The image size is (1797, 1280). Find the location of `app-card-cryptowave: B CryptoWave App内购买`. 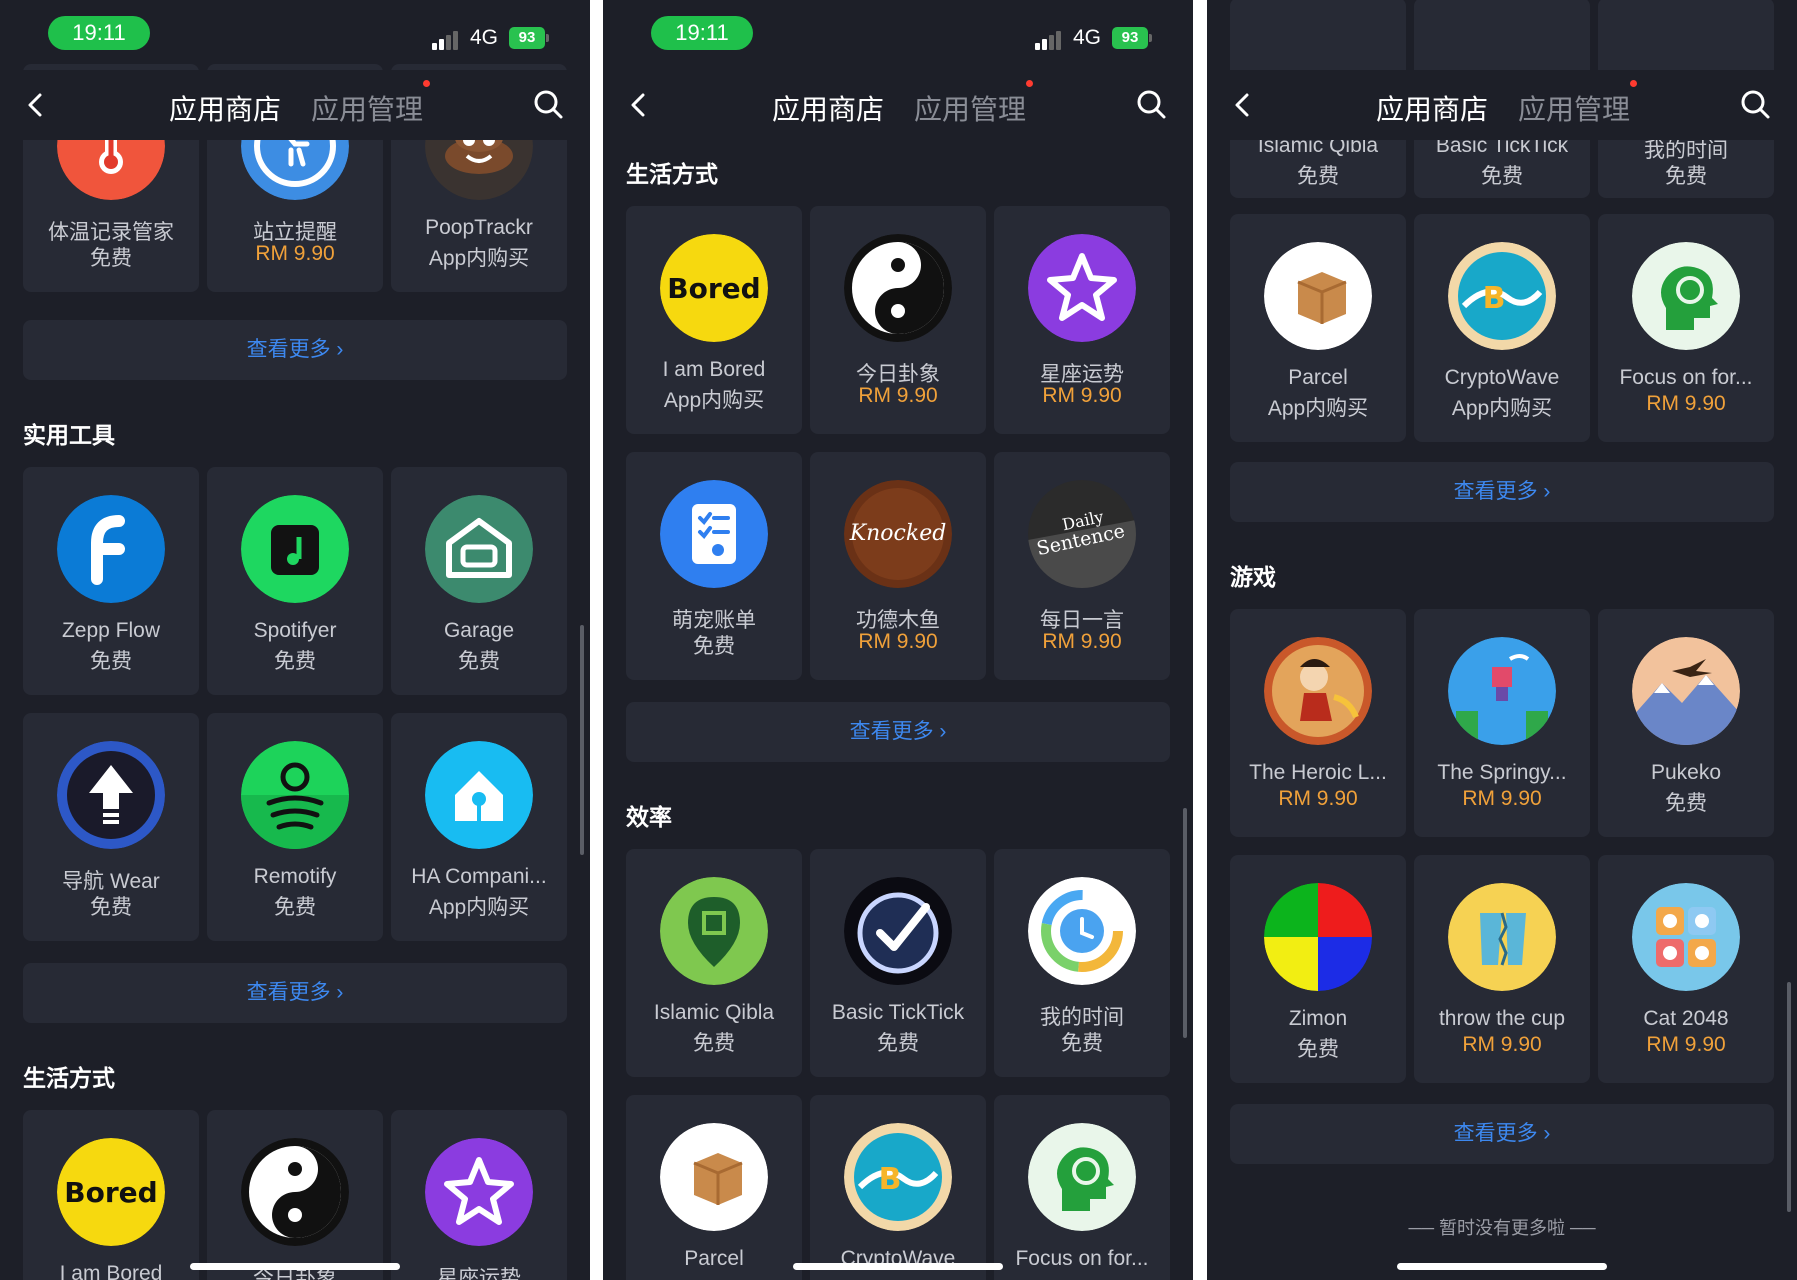

app-card-cryptowave: B CryptoWave App内购买 is located at coordinates (1502, 328).